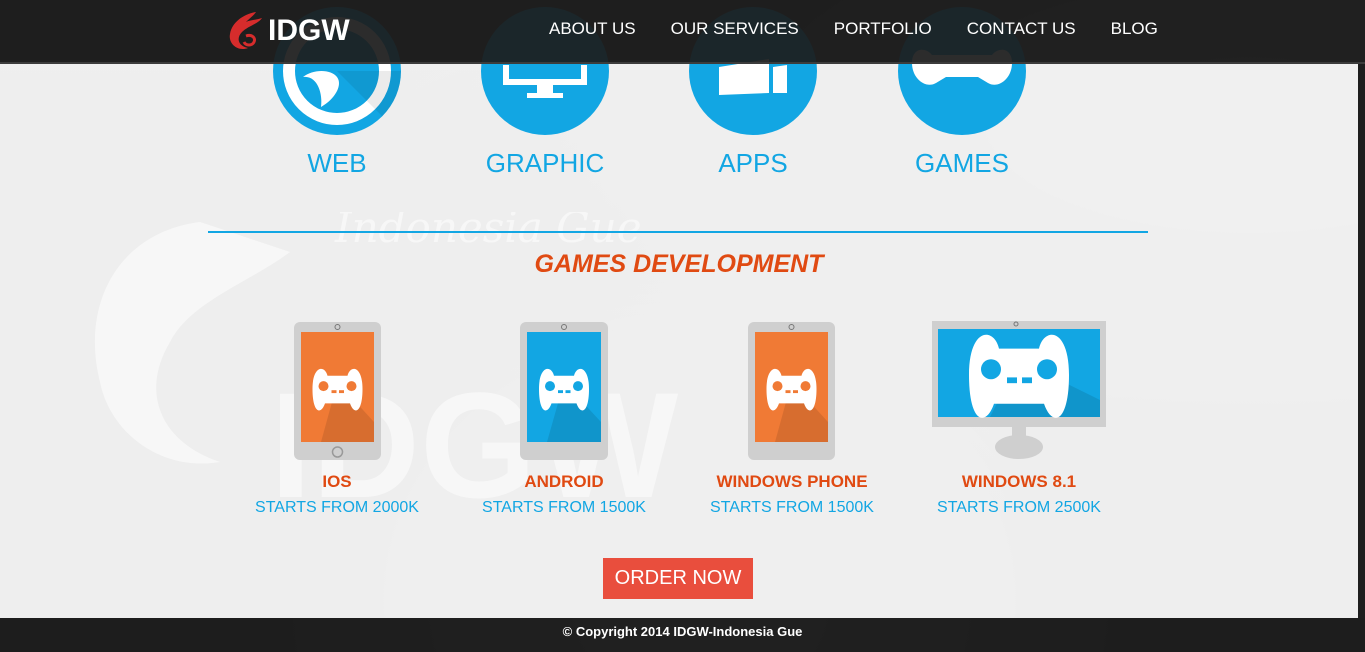  I want to click on platform-price: STARTS FROM 2000K, so click(337, 507).